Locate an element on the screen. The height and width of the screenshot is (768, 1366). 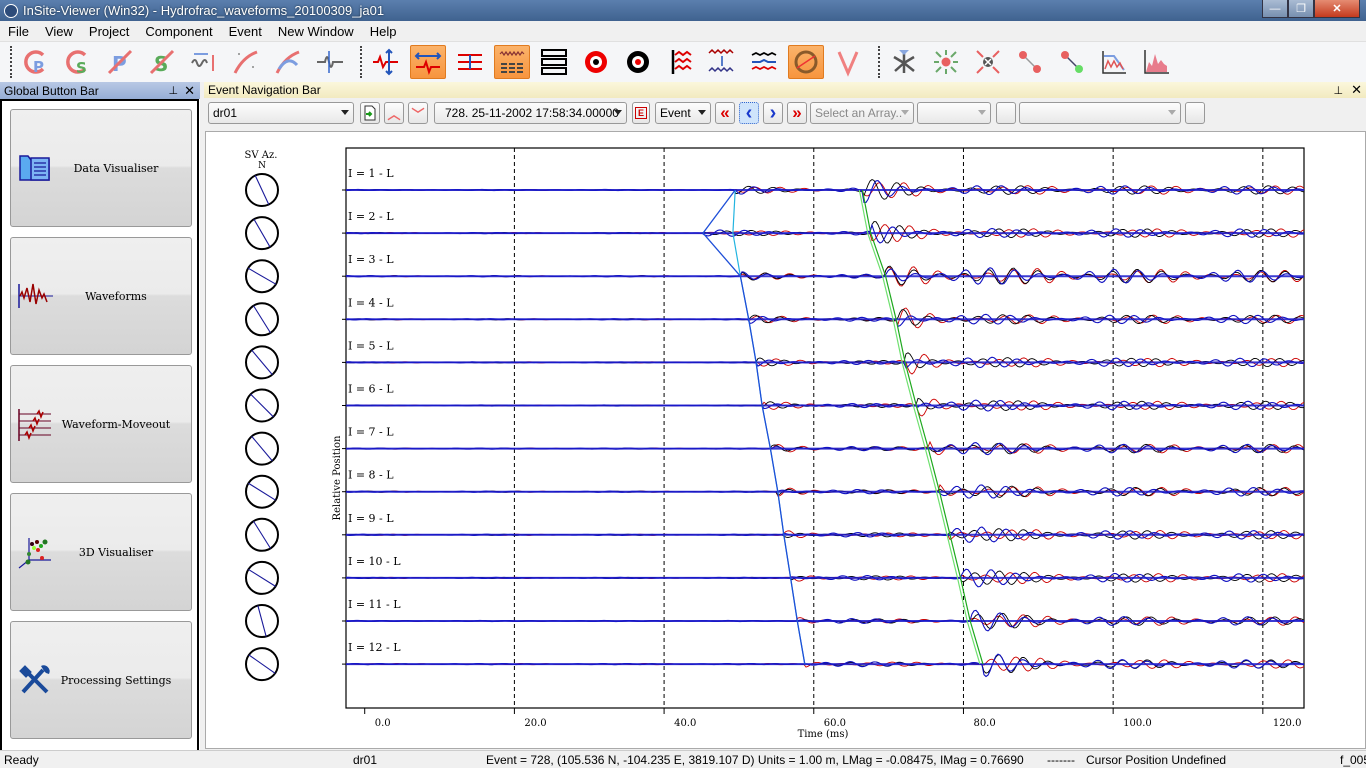
ray-path-icon is located at coordinates (1030, 62).